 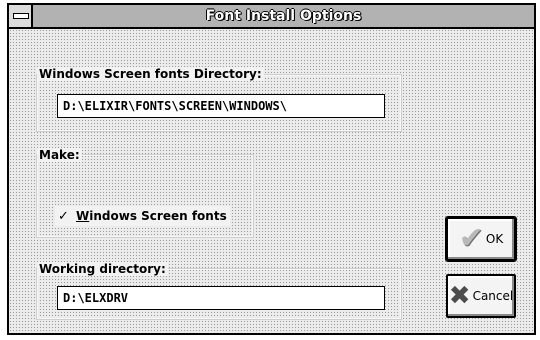 I want to click on screen-fonts-directory-input: D:\ELIXIR\FONTS\SCREEN\WINDOWS\, so click(x=221, y=106).